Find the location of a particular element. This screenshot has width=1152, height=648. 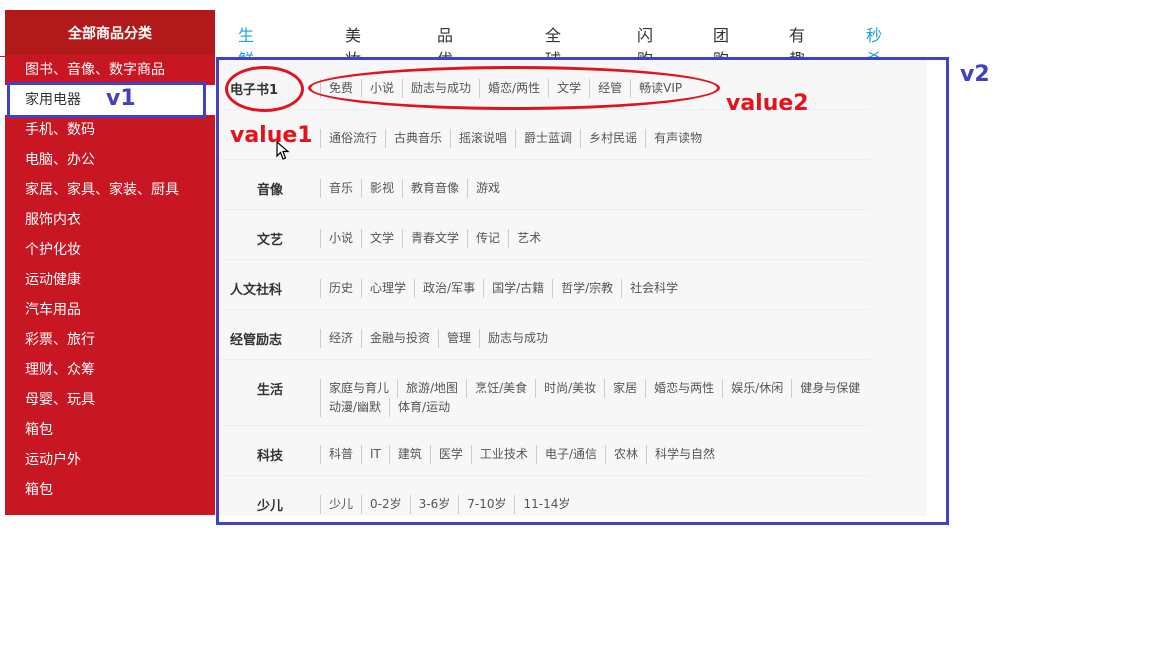

category-item: 运动户外 is located at coordinates (110, 460).